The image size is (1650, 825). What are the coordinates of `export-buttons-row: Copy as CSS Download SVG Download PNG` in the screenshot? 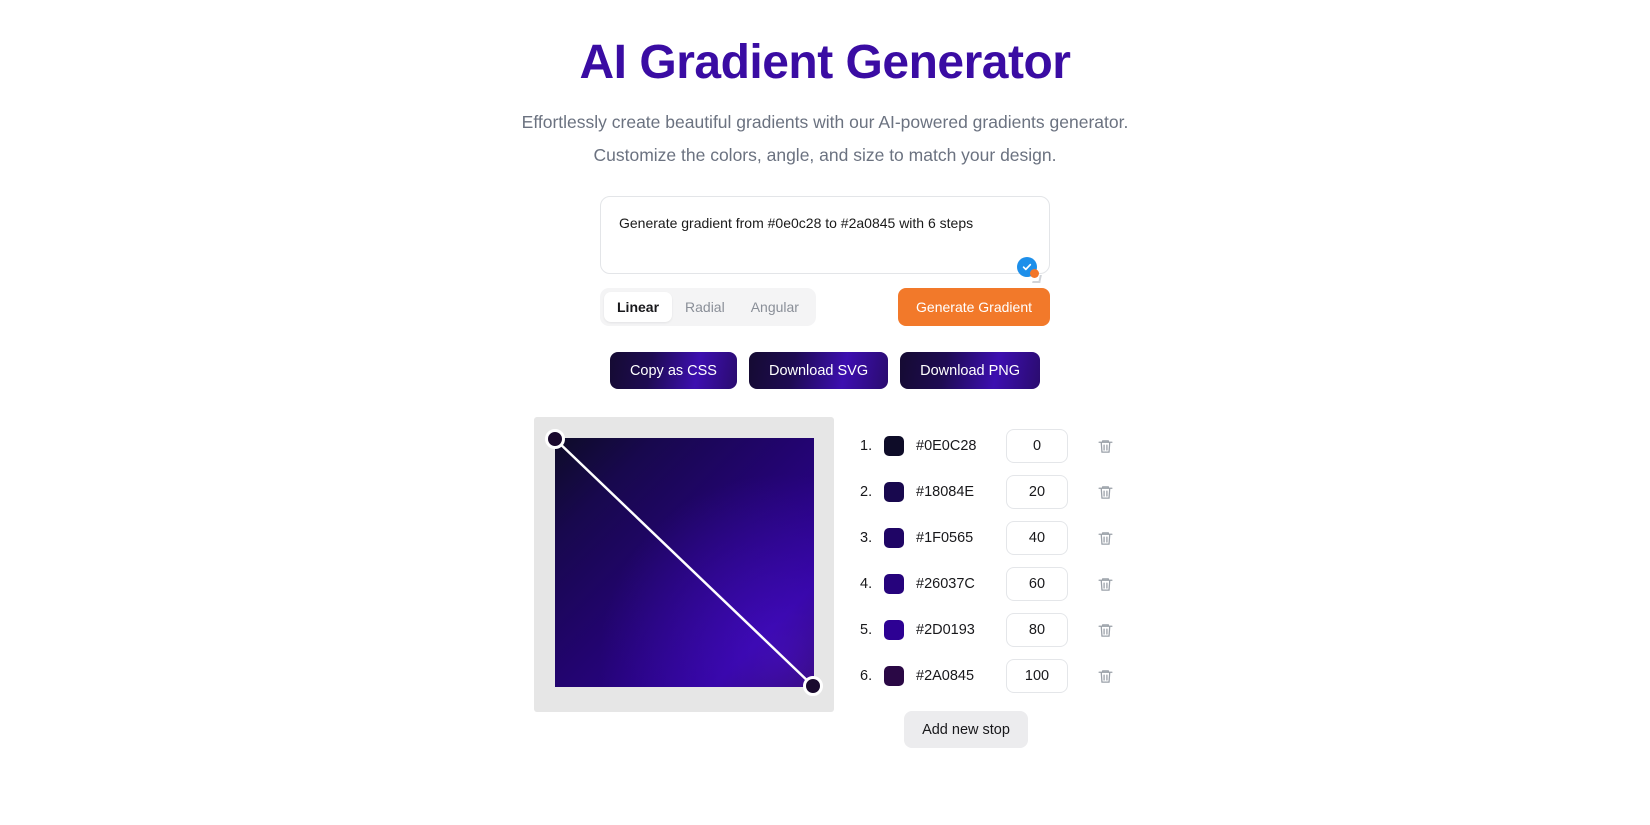 It's located at (825, 370).